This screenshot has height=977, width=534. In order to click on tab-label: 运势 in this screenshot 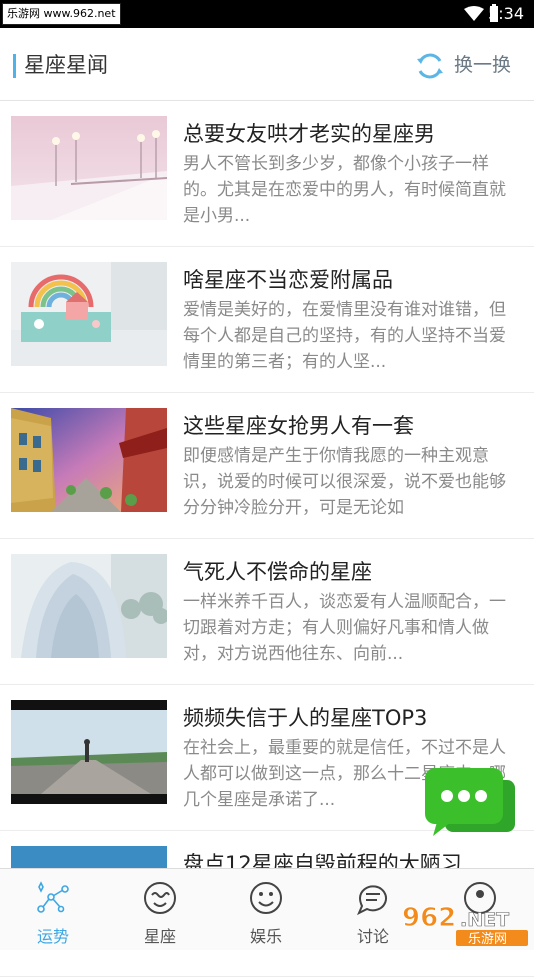, I will do `click(52, 936)`.